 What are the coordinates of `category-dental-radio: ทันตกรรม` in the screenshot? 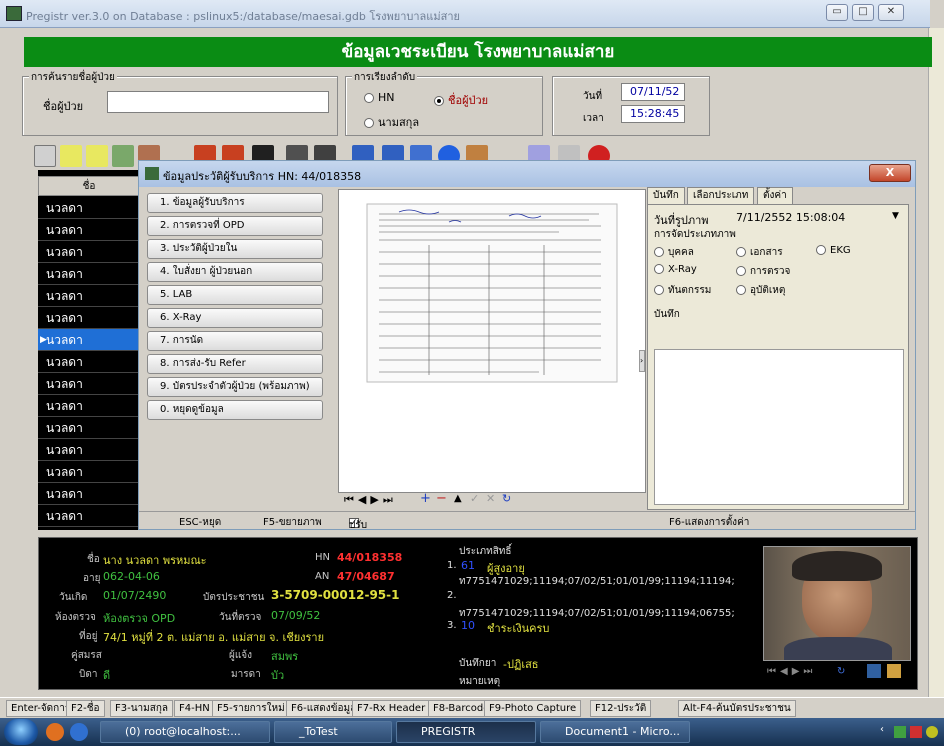 It's located at (682, 290).